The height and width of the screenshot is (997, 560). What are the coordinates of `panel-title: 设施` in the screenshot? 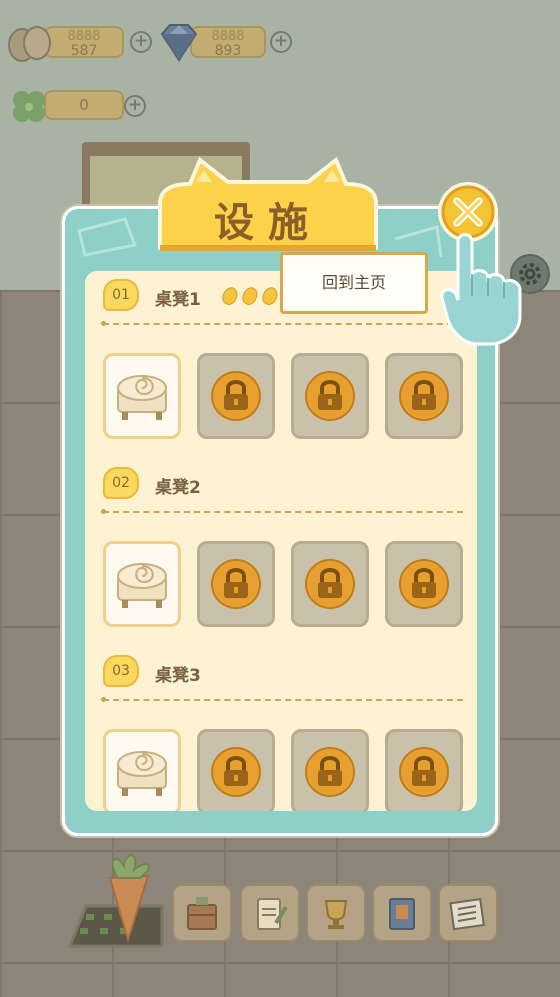 It's located at (268, 222).